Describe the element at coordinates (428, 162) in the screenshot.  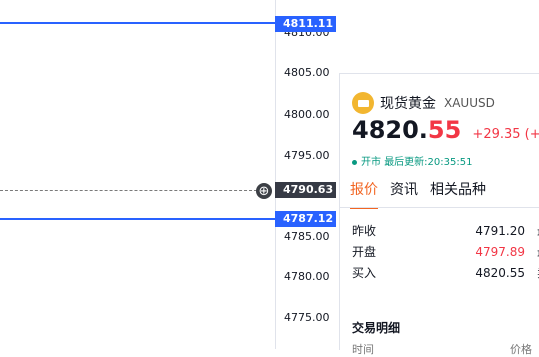
I see `last-update-time: 最后更新:20:35:51` at that location.